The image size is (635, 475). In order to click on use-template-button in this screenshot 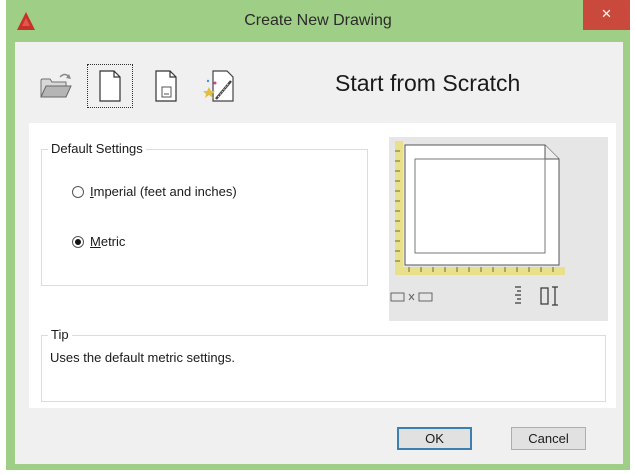, I will do `click(166, 86)`.